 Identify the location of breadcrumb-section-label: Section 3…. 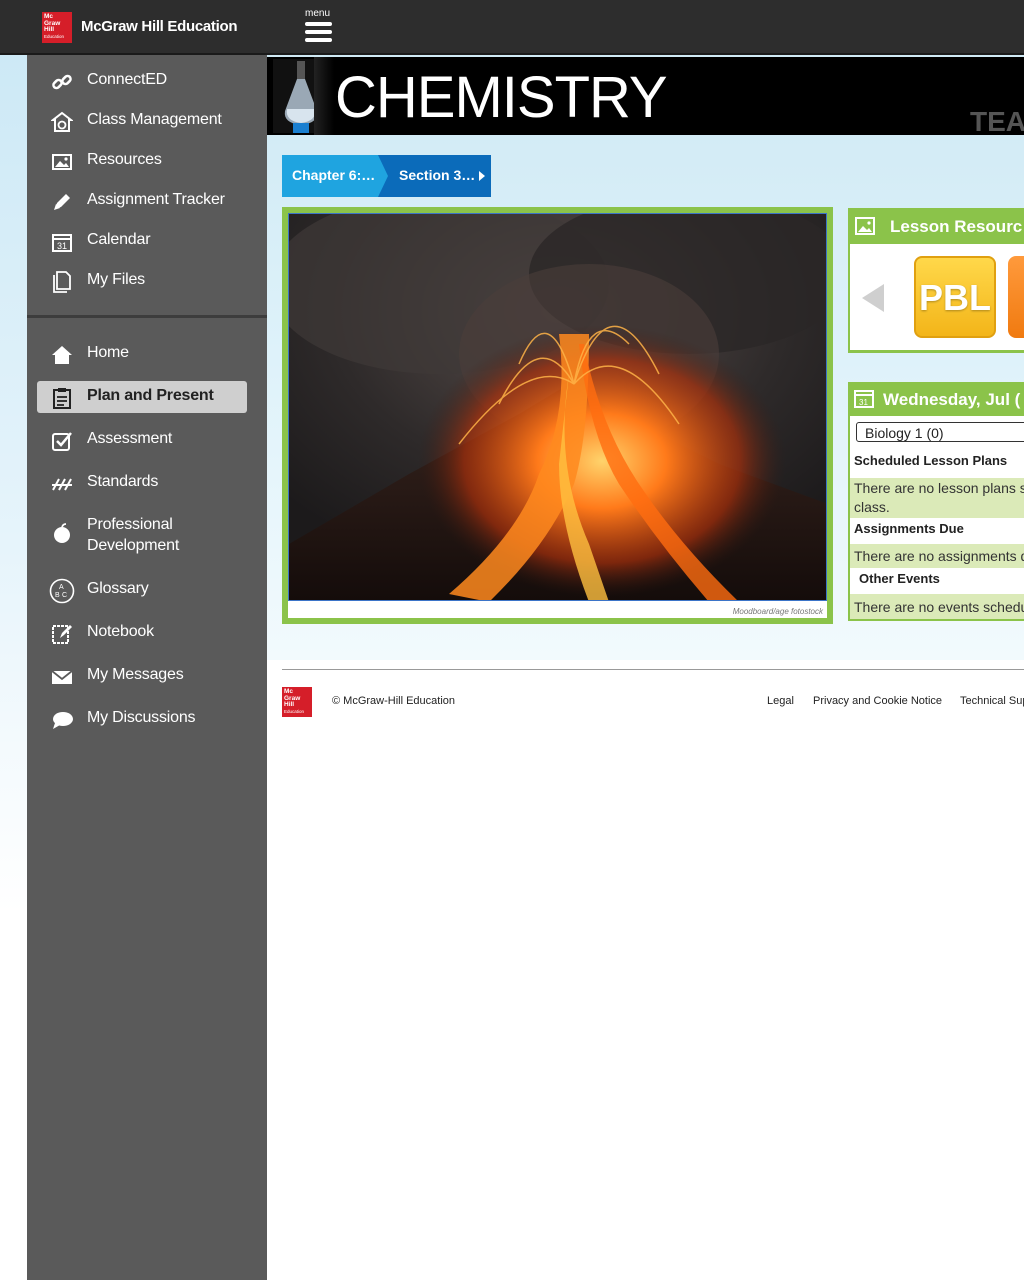
(437, 175).